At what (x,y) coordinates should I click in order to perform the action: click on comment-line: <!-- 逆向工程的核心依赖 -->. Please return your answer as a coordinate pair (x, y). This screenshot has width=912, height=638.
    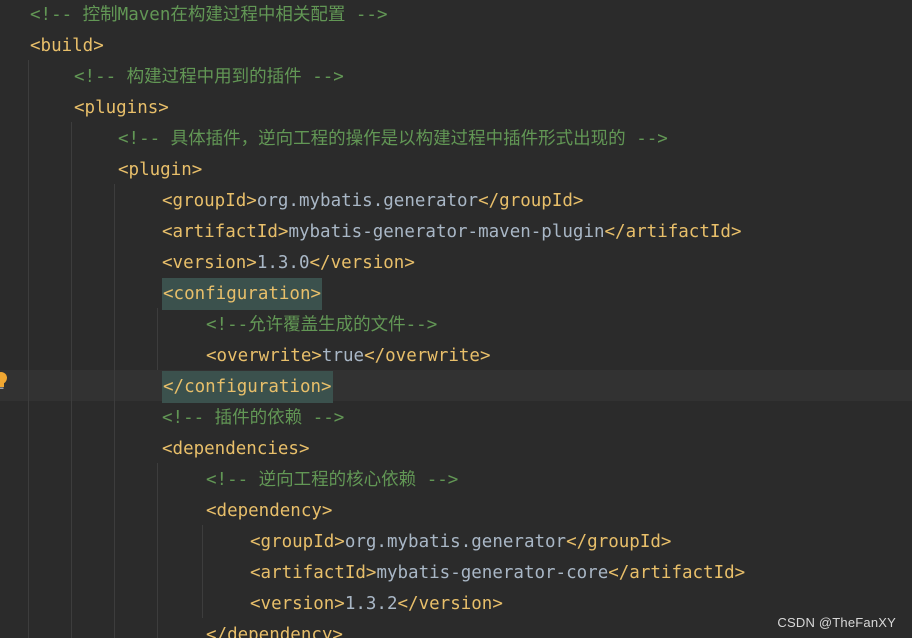
    Looking at the image, I should click on (332, 480).